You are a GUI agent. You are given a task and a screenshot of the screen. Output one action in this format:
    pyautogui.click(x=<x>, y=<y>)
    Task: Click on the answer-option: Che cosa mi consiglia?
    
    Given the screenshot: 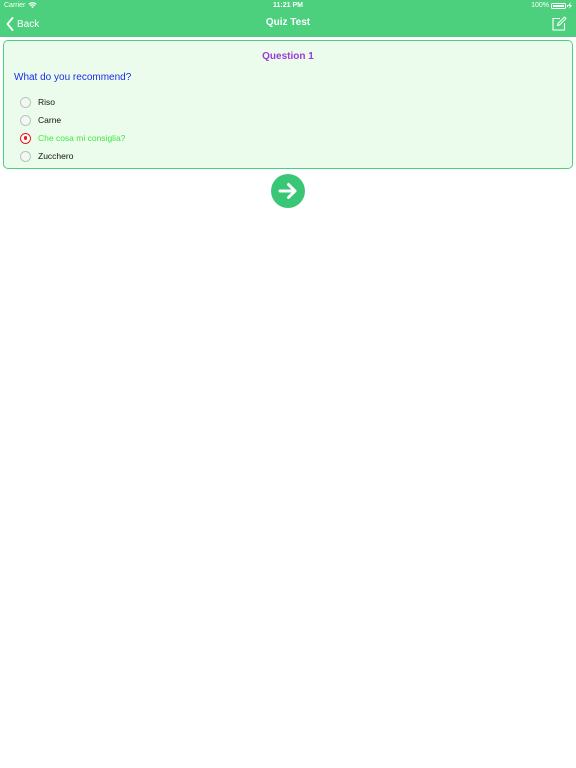 What is the action you would take?
    pyautogui.click(x=72, y=138)
    